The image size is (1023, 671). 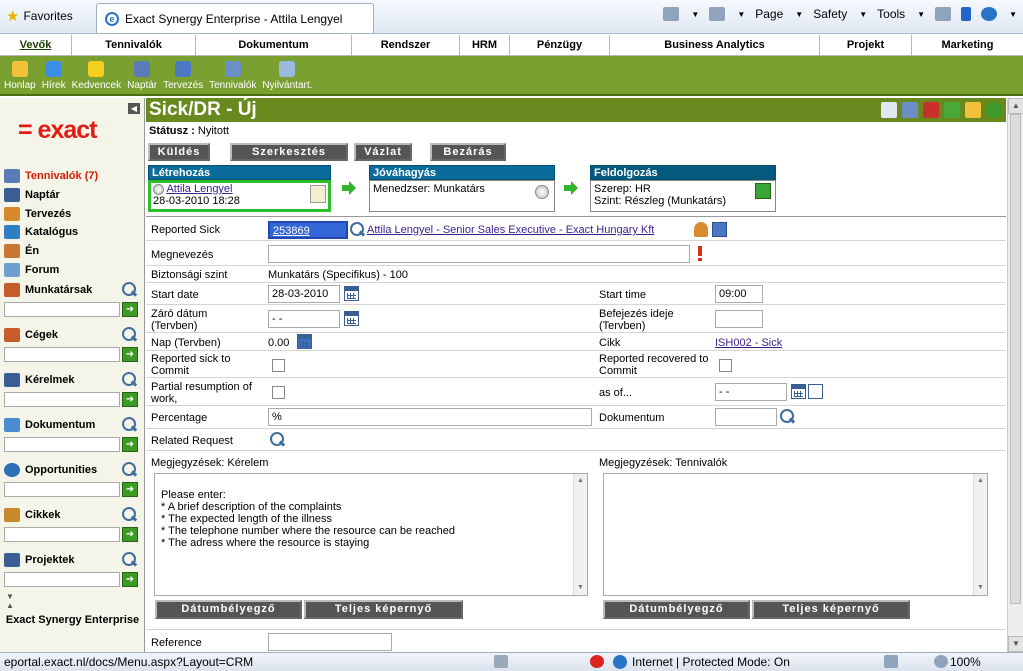 What do you see at coordinates (941, 661) in the screenshot?
I see `zoom-icon` at bounding box center [941, 661].